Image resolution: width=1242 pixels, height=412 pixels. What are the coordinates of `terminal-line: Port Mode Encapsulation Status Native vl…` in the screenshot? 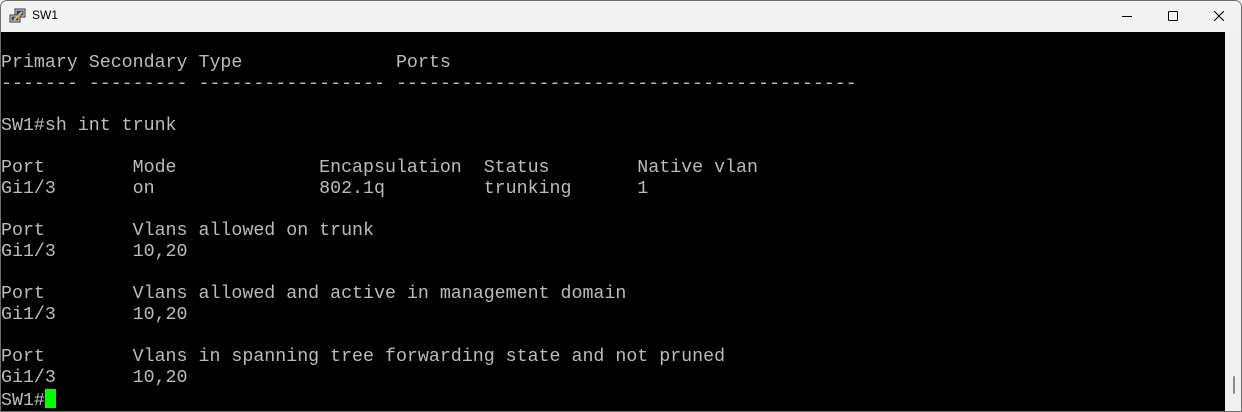 It's located at (379, 168).